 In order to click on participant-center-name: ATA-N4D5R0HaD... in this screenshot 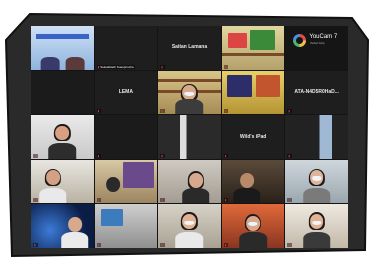, I will do `click(316, 91)`.